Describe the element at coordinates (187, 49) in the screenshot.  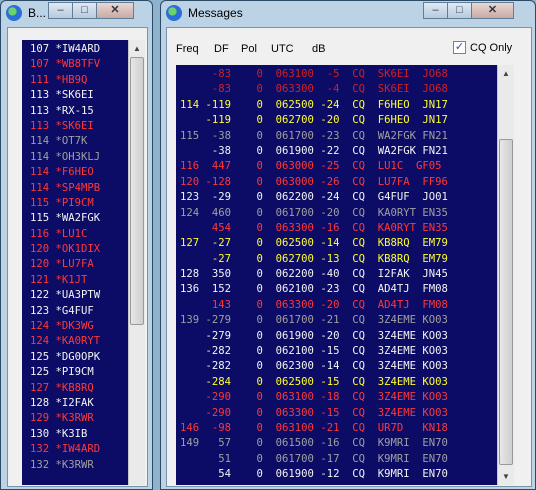
I see `freq-column-header: Freq` at that location.